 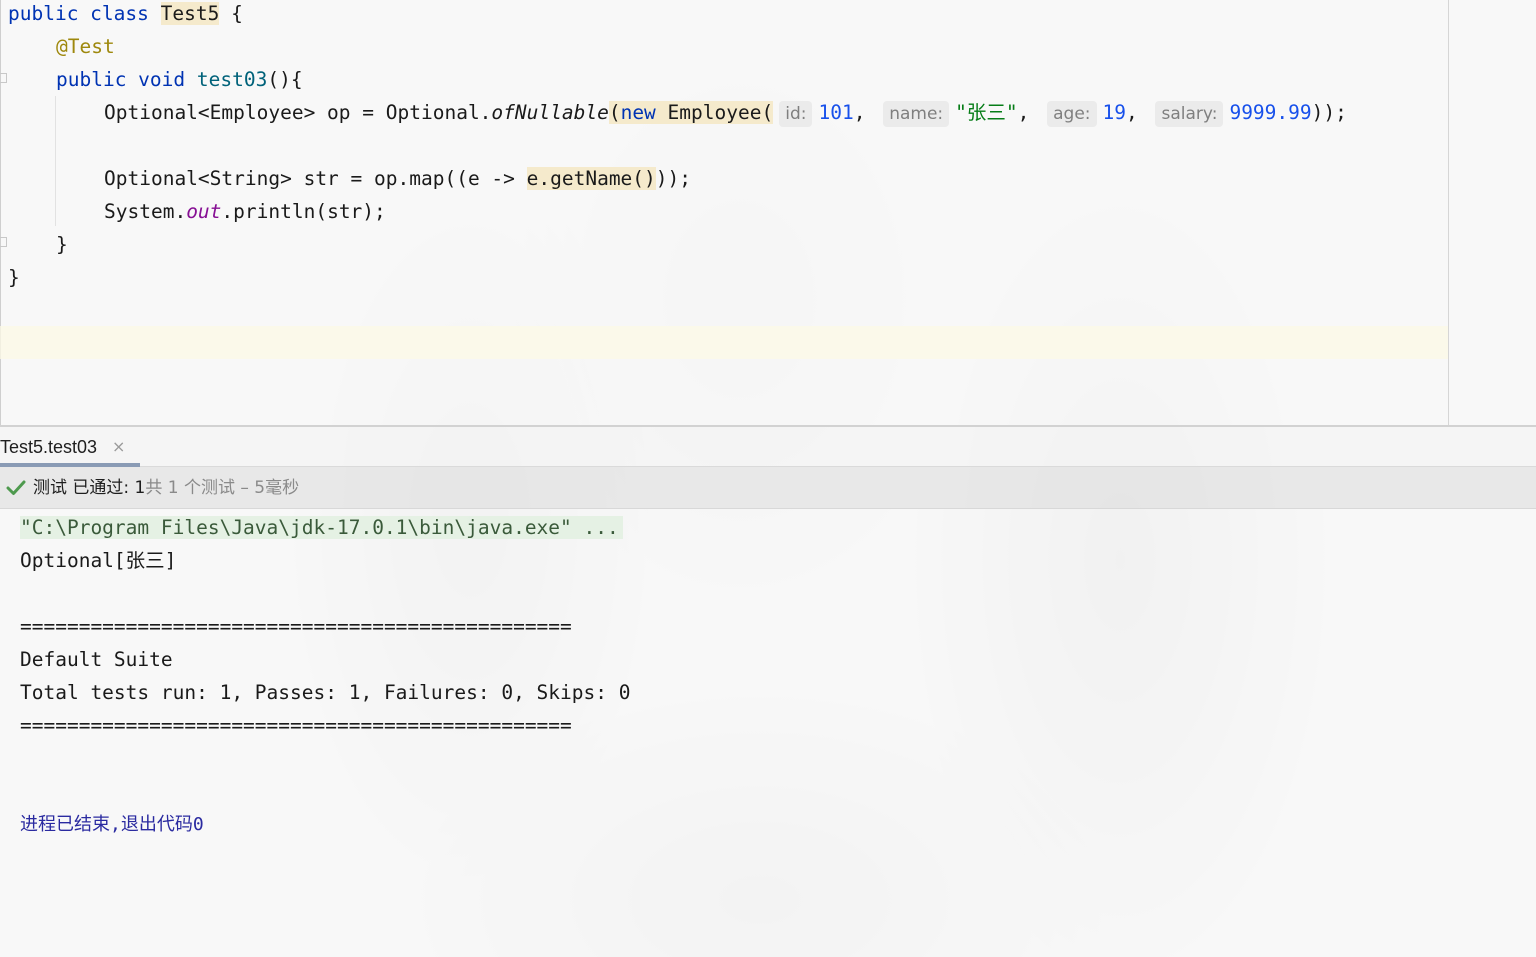 What do you see at coordinates (303, 211) in the screenshot?
I see `code-text: .println(str);` at bounding box center [303, 211].